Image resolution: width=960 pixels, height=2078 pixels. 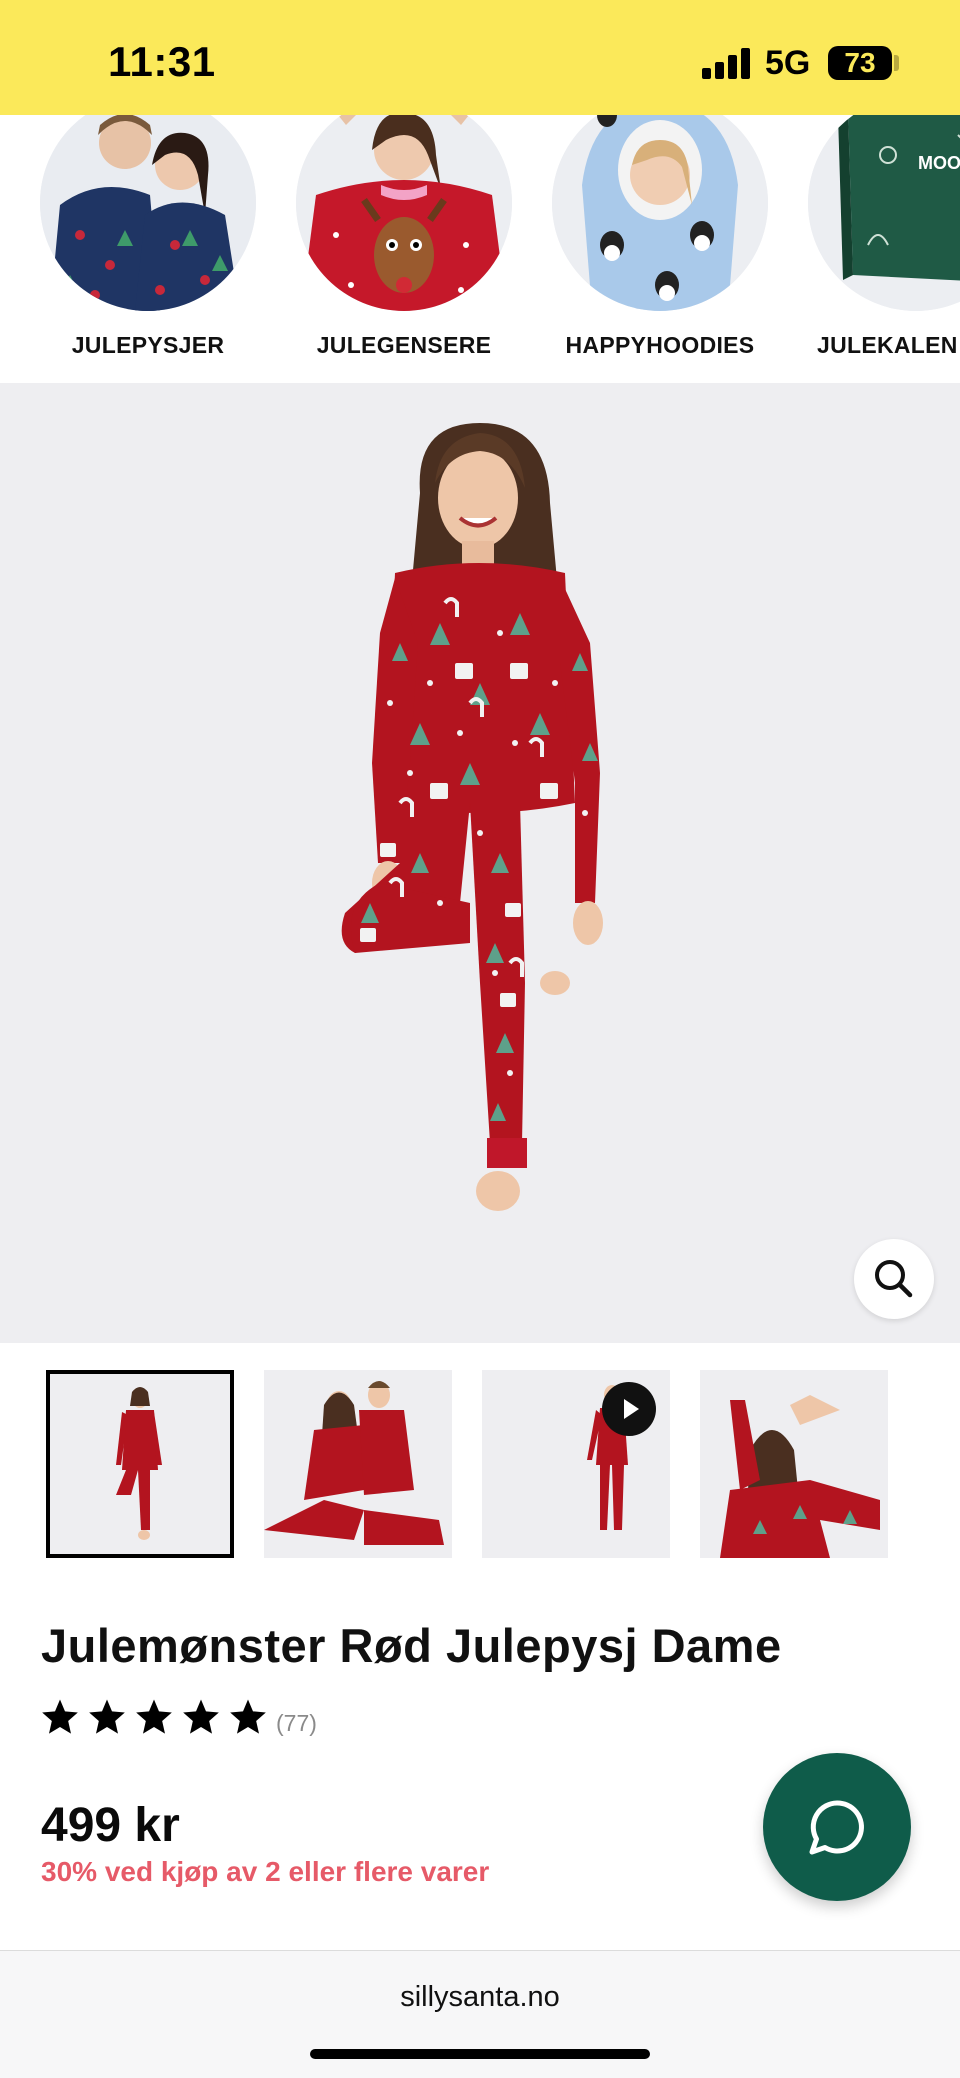 I want to click on category-happyhoodies: HAPPYHOODIES, so click(x=660, y=237).